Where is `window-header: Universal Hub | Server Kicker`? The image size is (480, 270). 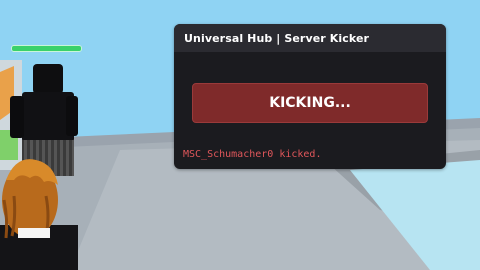 window-header: Universal Hub | Server Kicker is located at coordinates (310, 38).